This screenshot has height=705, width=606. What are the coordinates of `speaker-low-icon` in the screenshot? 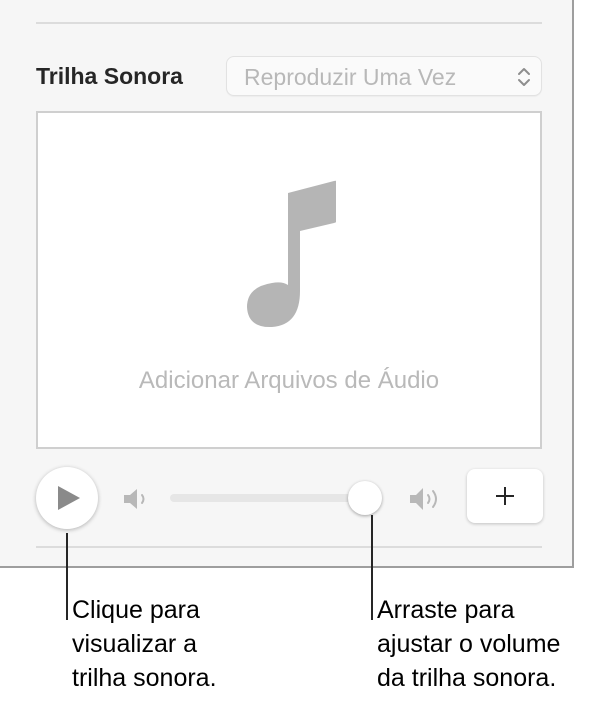 It's located at (134, 499).